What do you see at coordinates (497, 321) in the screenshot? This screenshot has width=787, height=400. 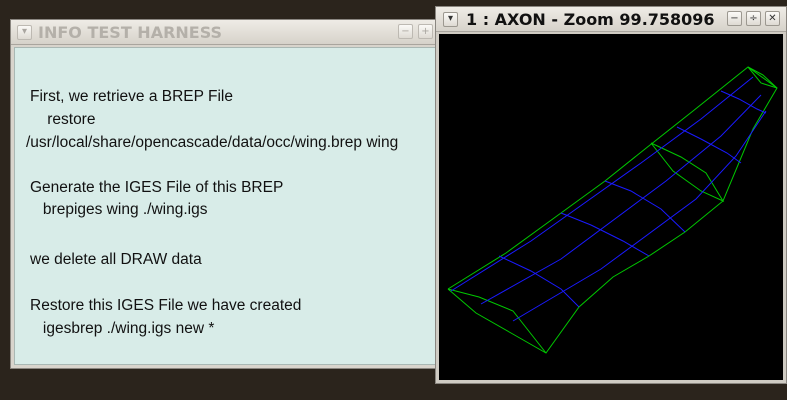 I see `wing-root-section` at bounding box center [497, 321].